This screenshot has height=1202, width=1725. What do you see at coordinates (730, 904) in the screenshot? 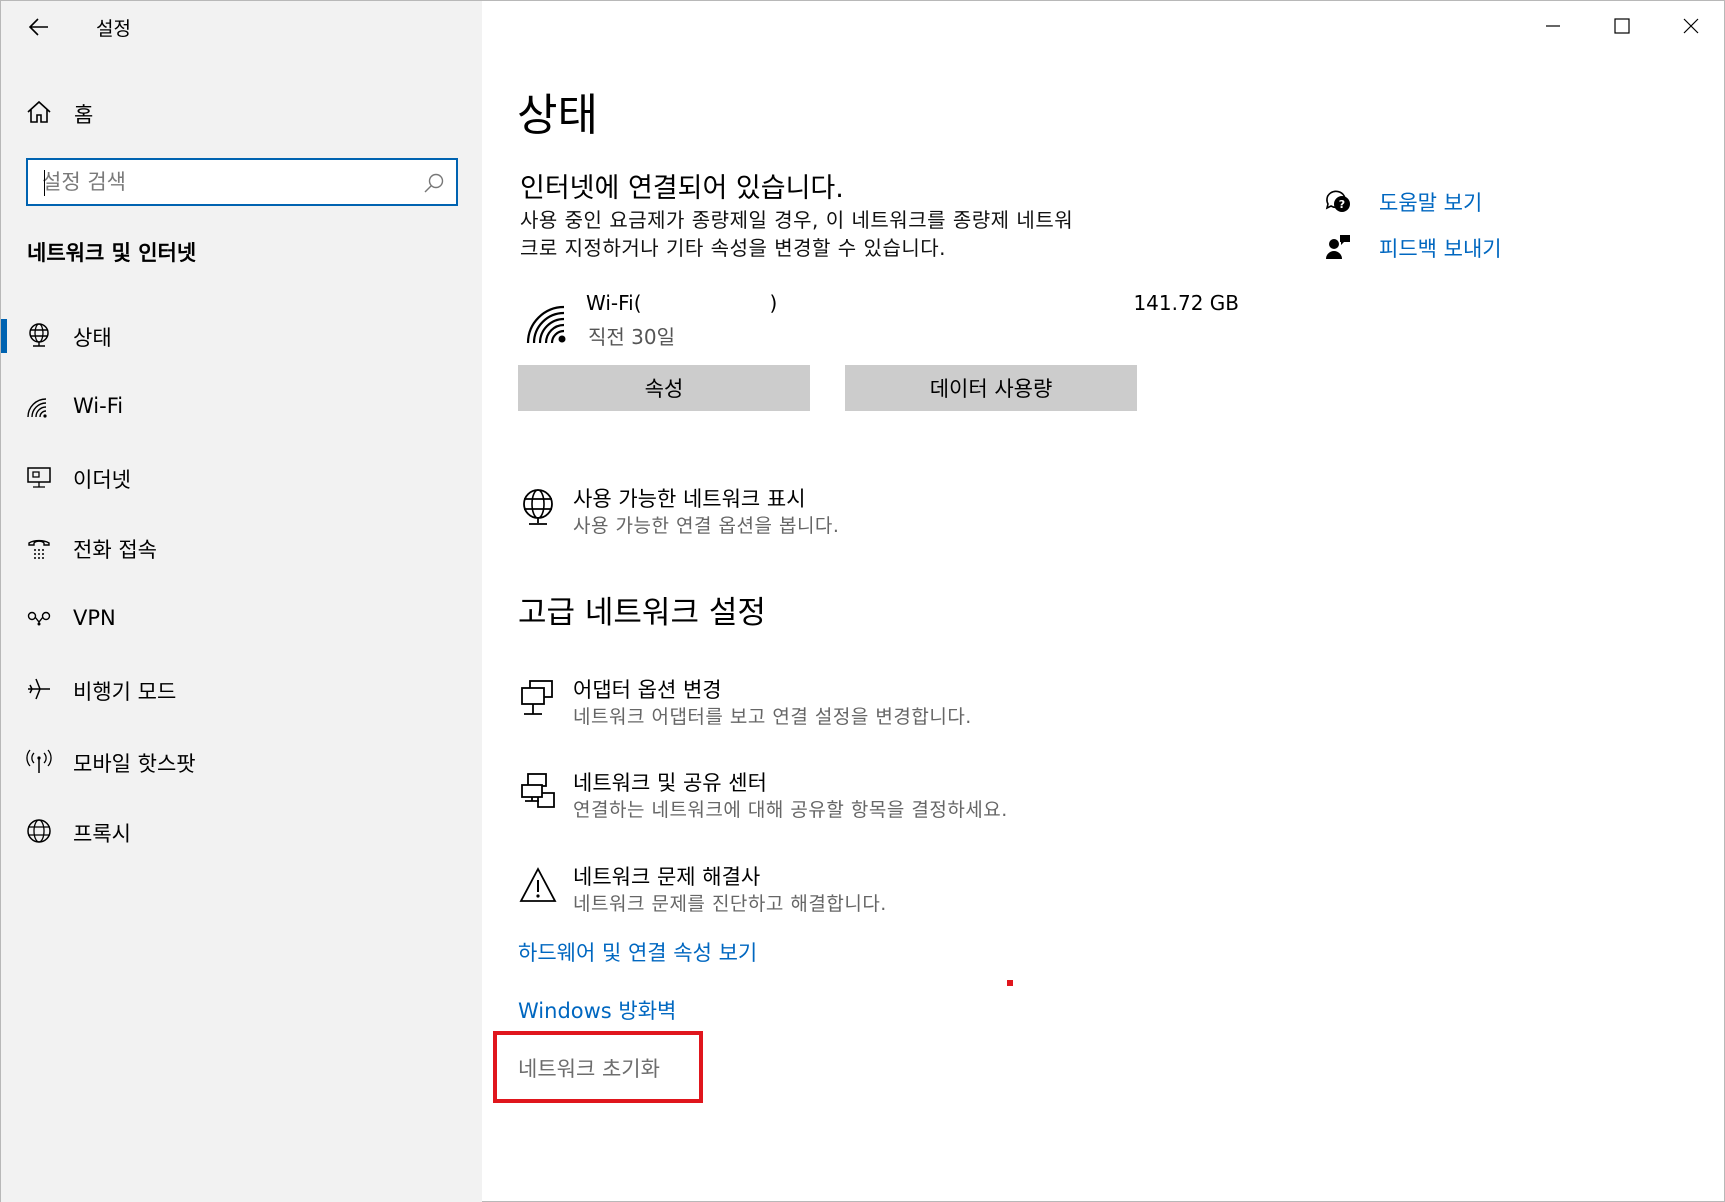
I see `item-subtitle: 네트워크 문제를 진단하고 해결합니다.` at bounding box center [730, 904].